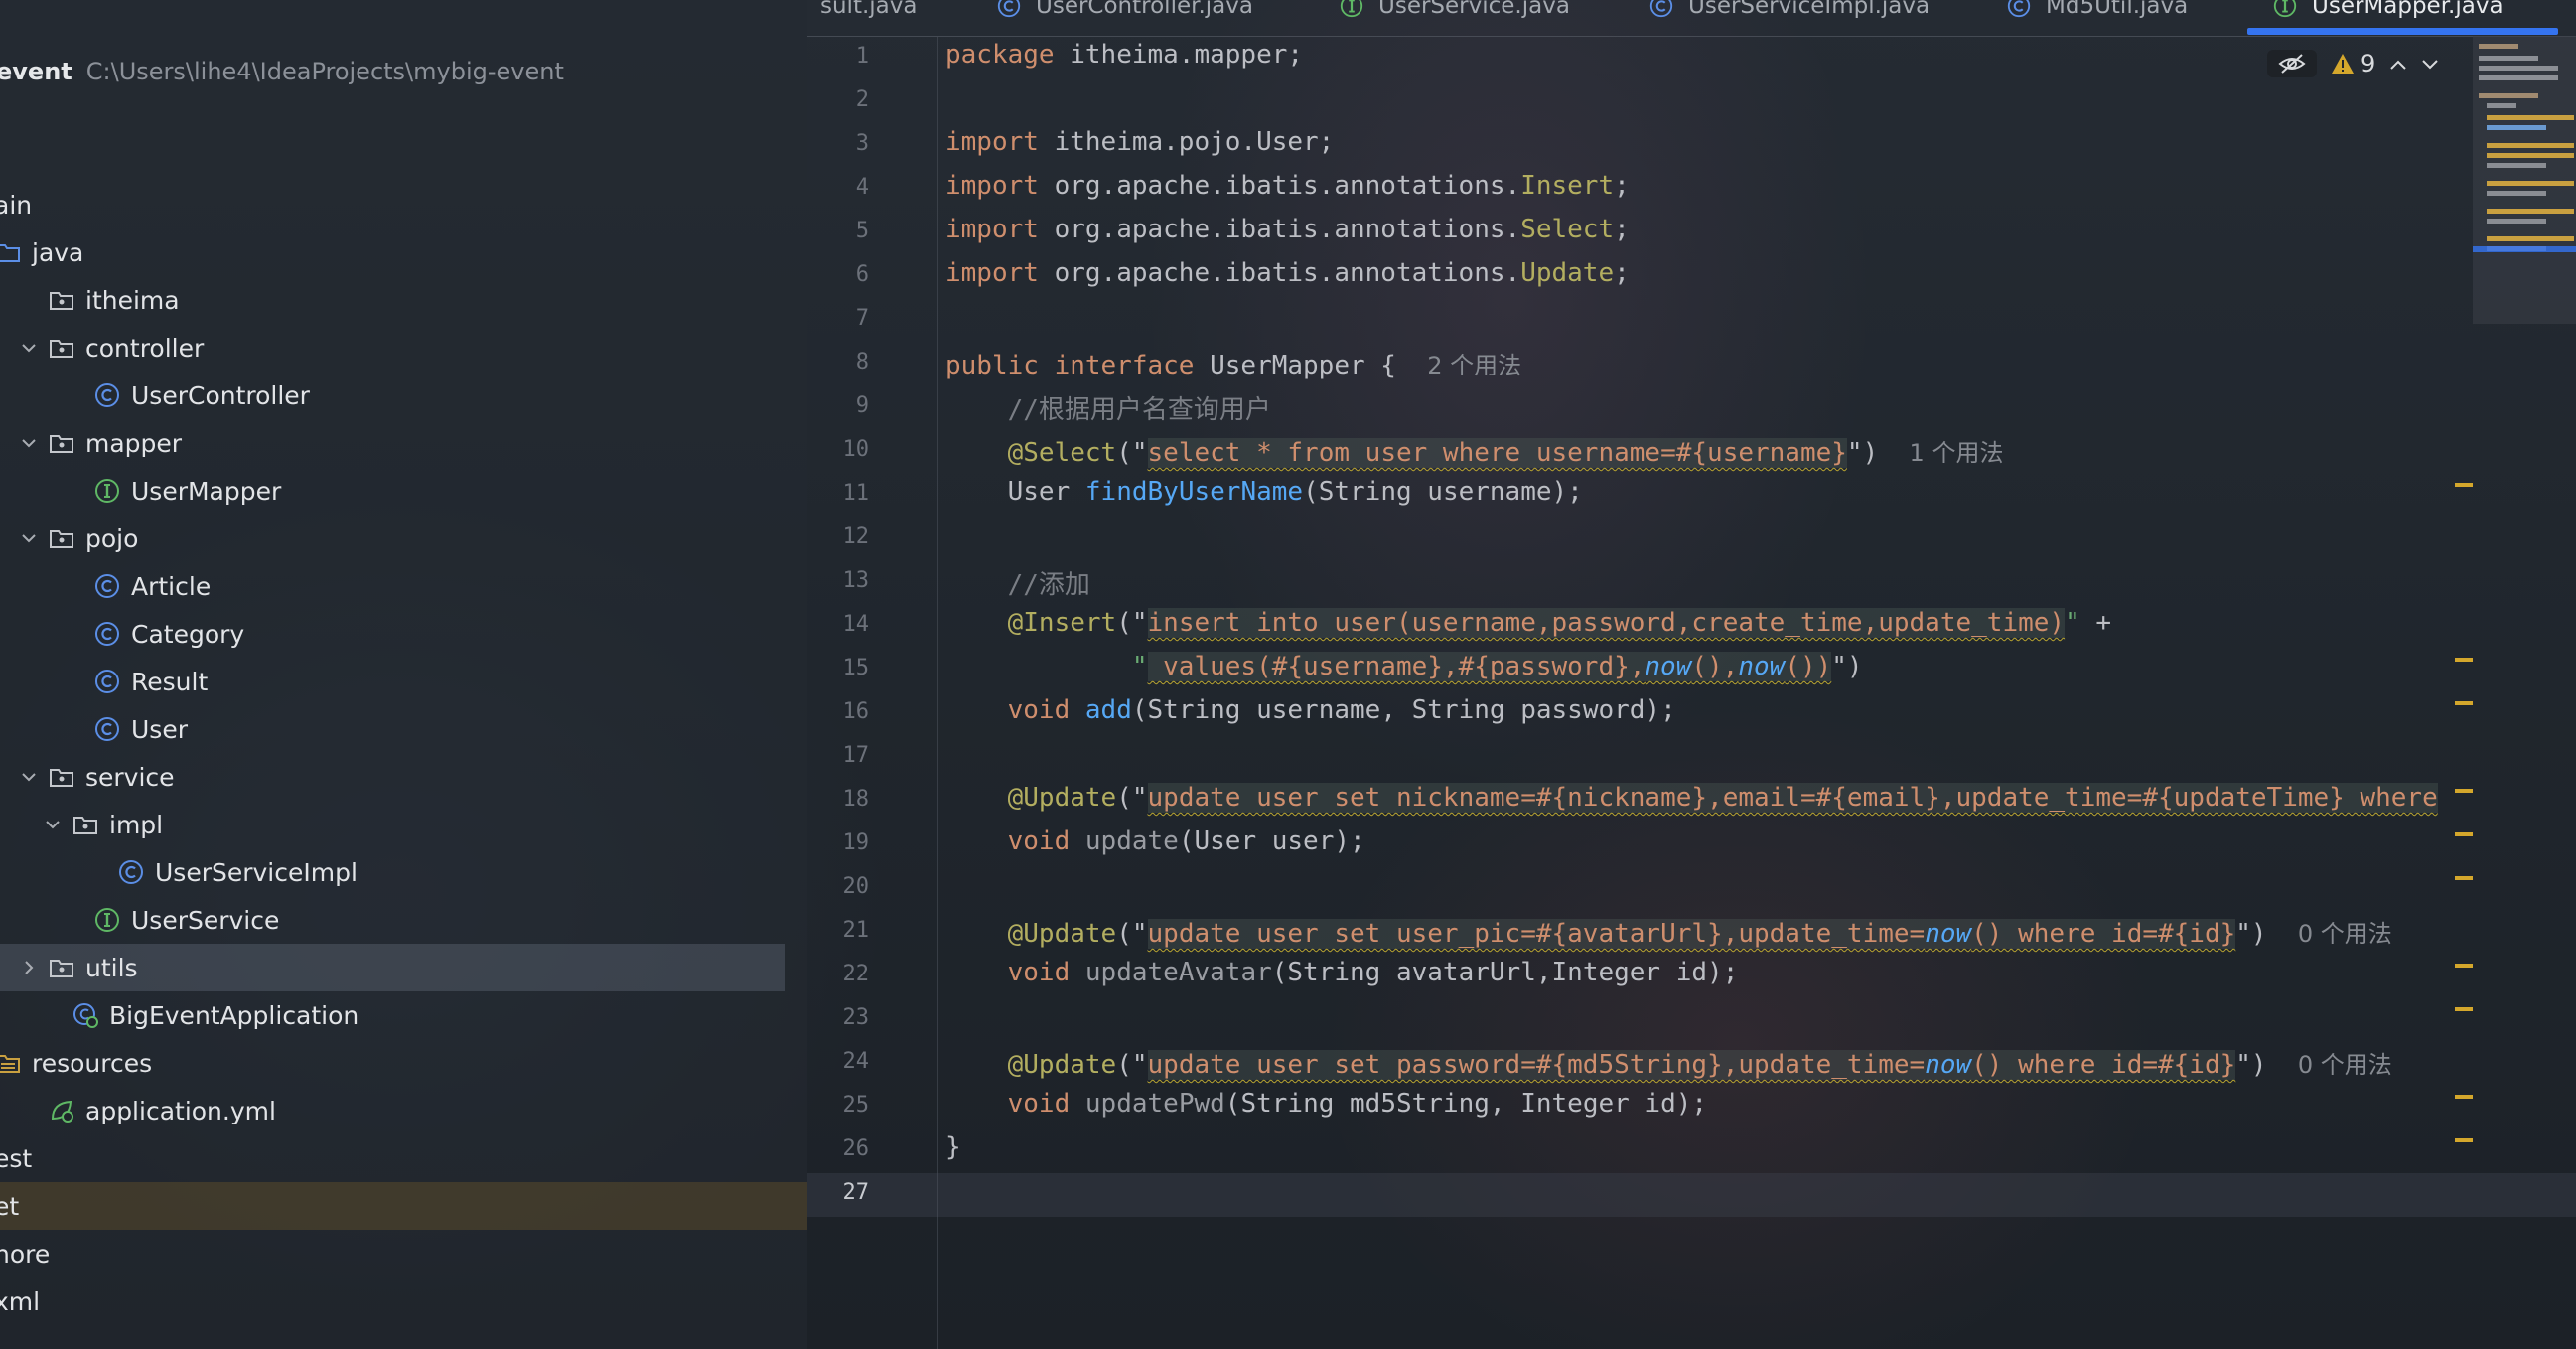  I want to click on code-line-8: public interface UserMapper { 2 个用法, so click(1233, 363).